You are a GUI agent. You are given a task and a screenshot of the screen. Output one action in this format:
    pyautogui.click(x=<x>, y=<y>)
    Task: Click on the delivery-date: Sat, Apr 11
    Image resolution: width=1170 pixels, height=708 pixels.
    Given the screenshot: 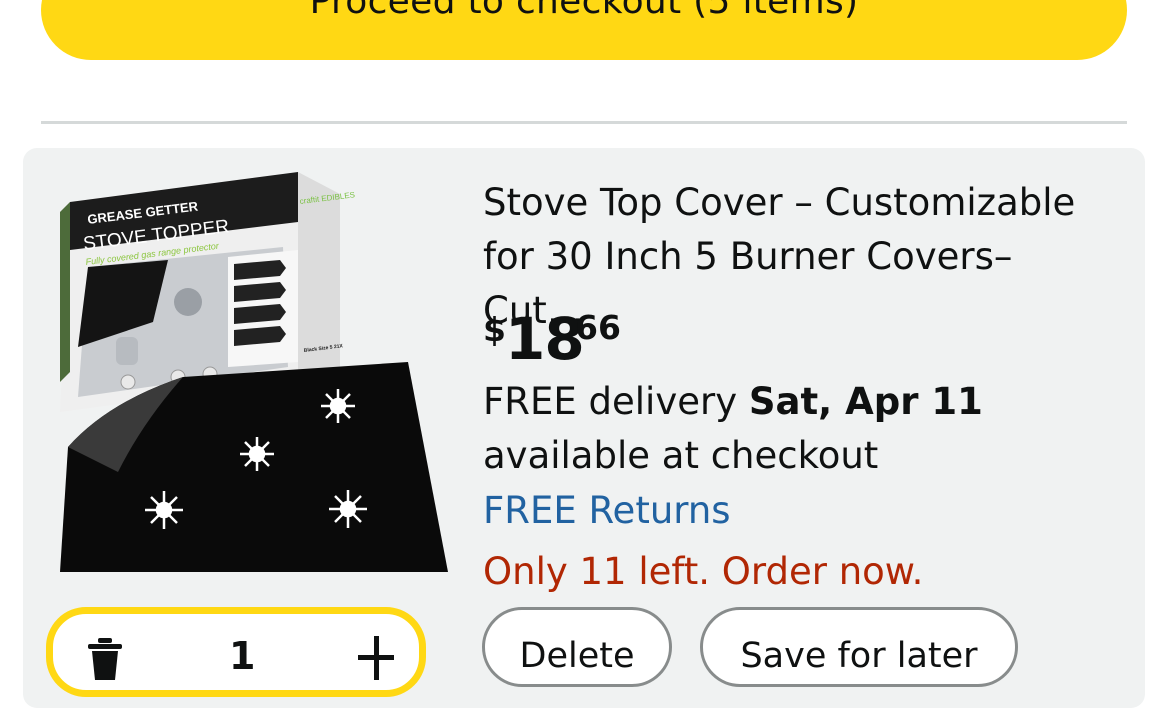 What is the action you would take?
    pyautogui.click(x=865, y=401)
    